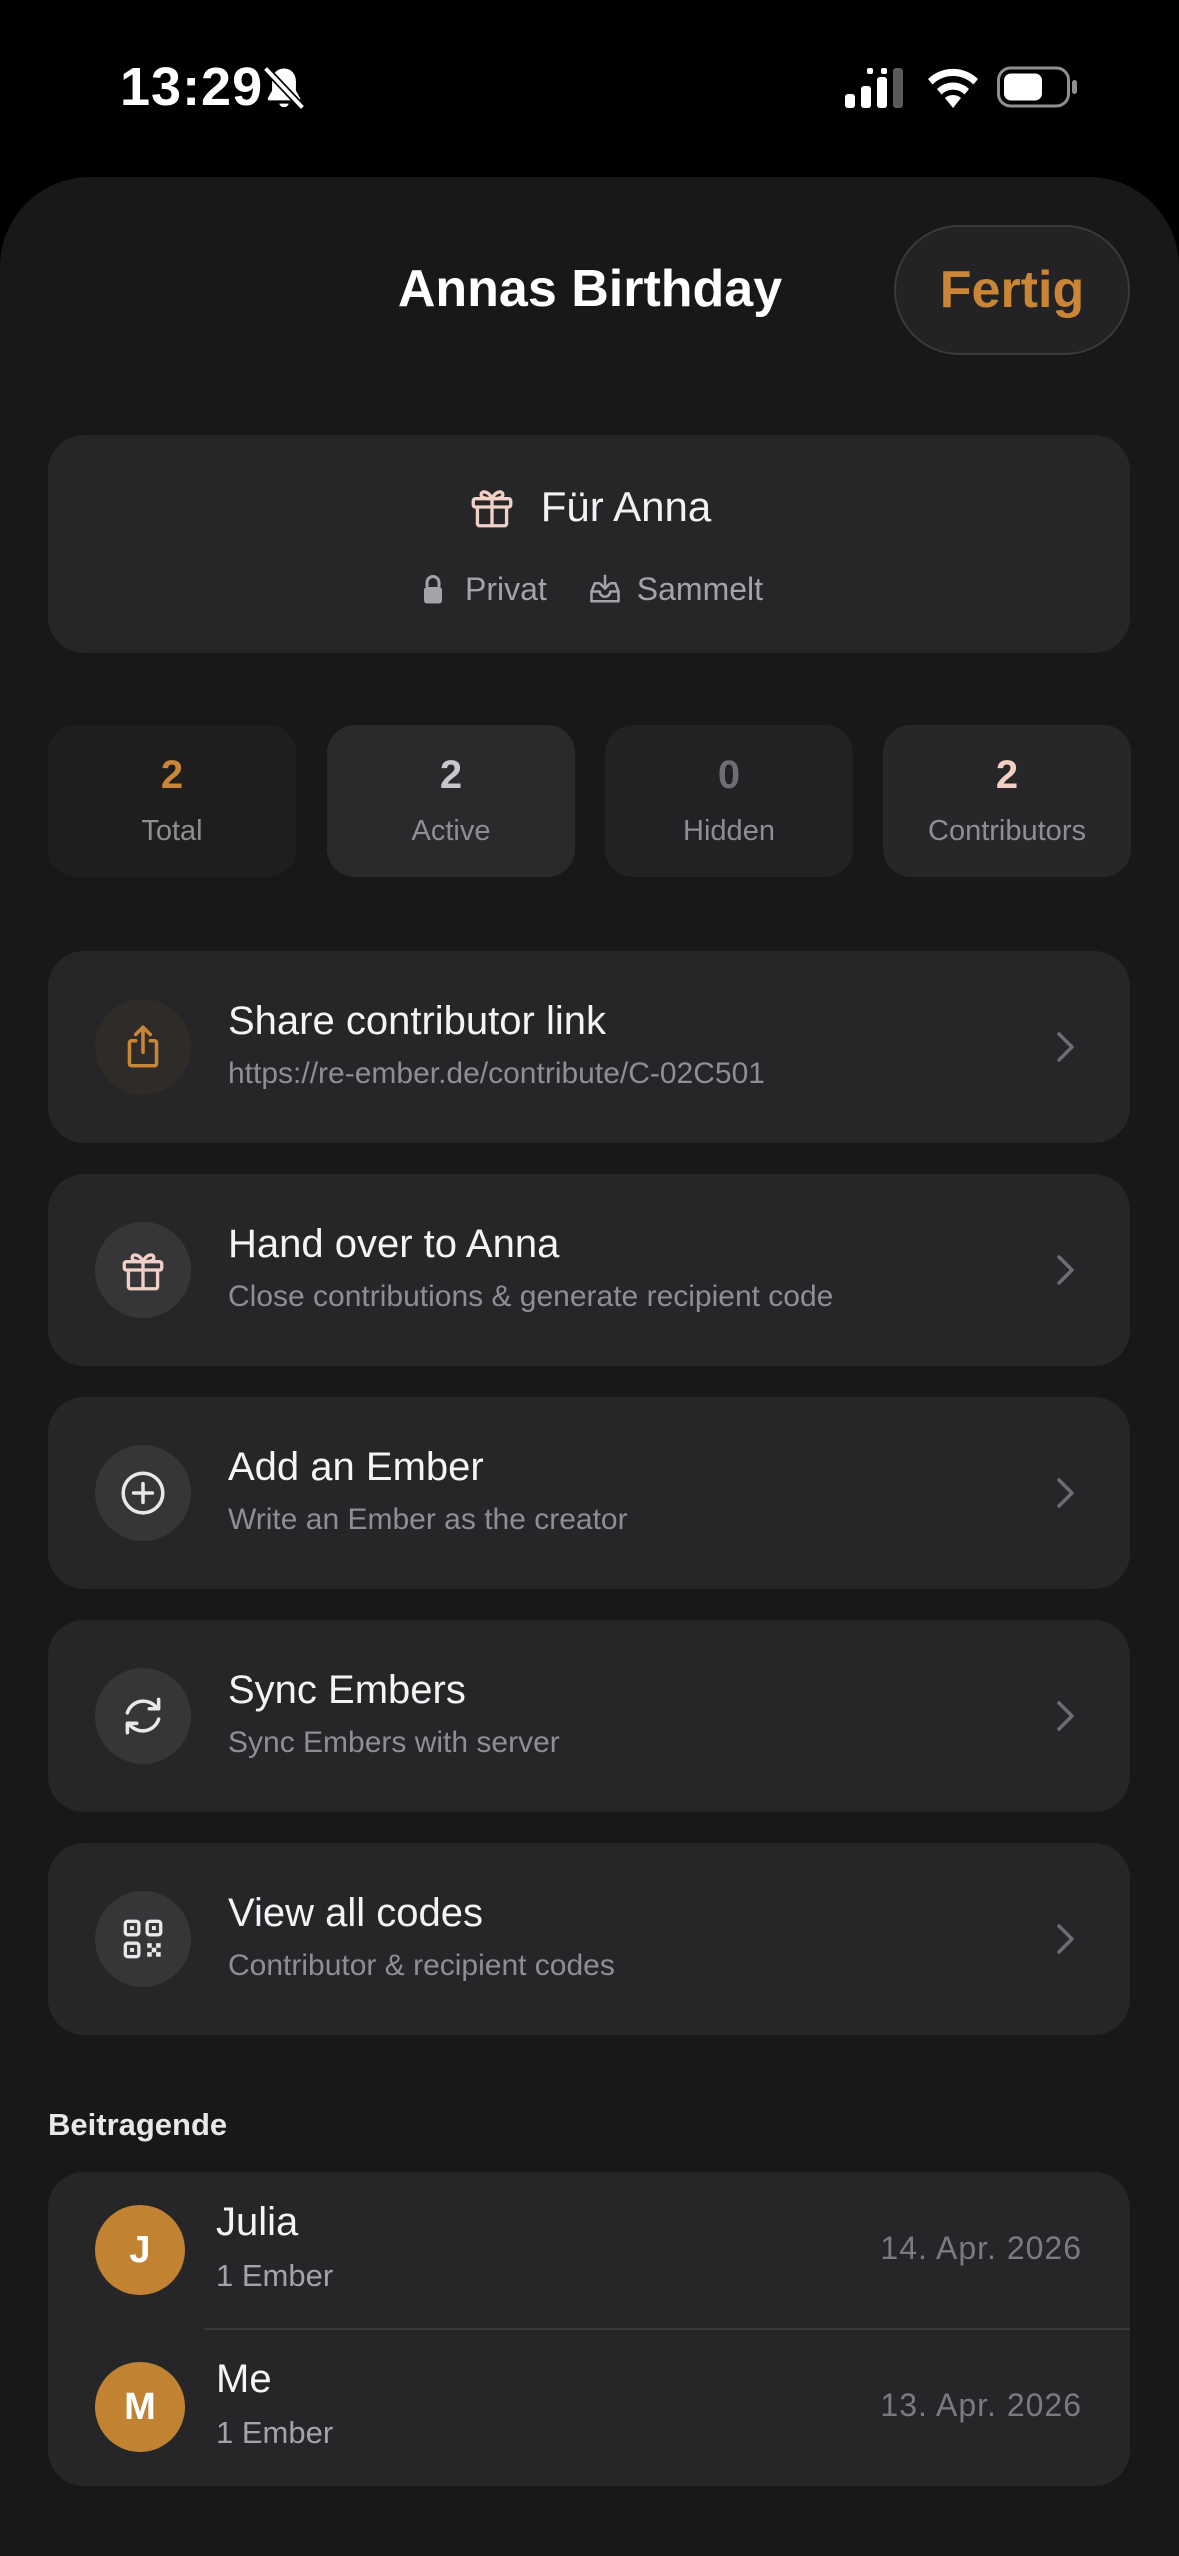  Describe the element at coordinates (589, 87) in the screenshot. I see `status-bar: 13:29` at that location.